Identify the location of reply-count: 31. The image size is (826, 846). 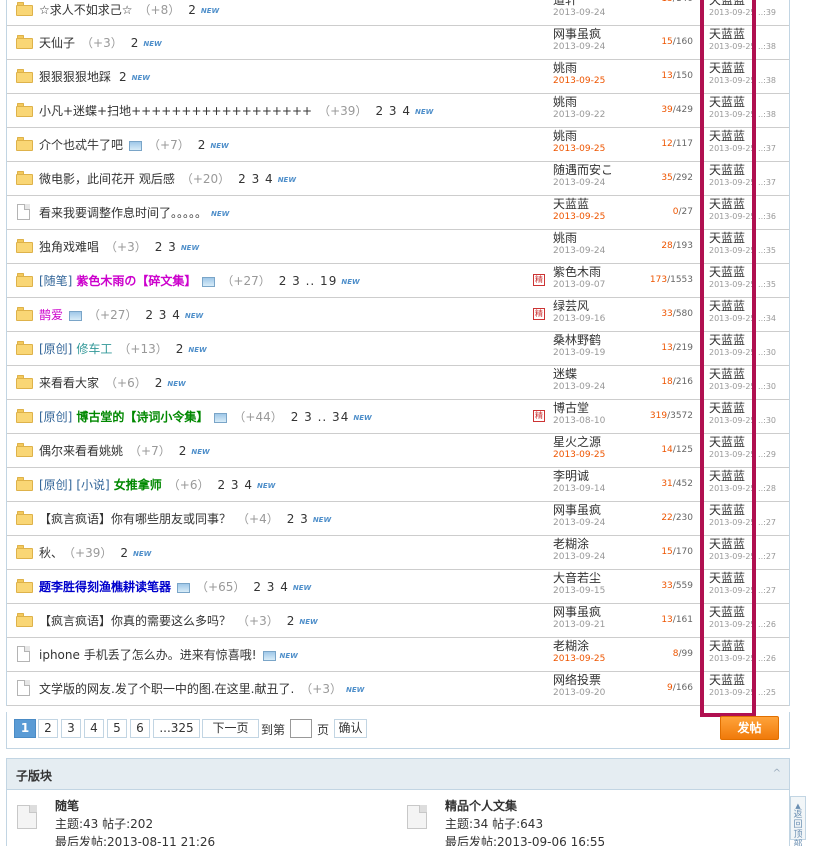
(666, 484).